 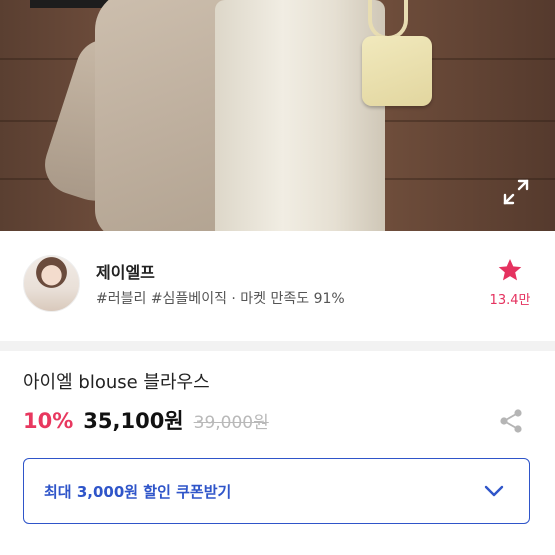 I want to click on expand-icon, so click(x=516, y=192).